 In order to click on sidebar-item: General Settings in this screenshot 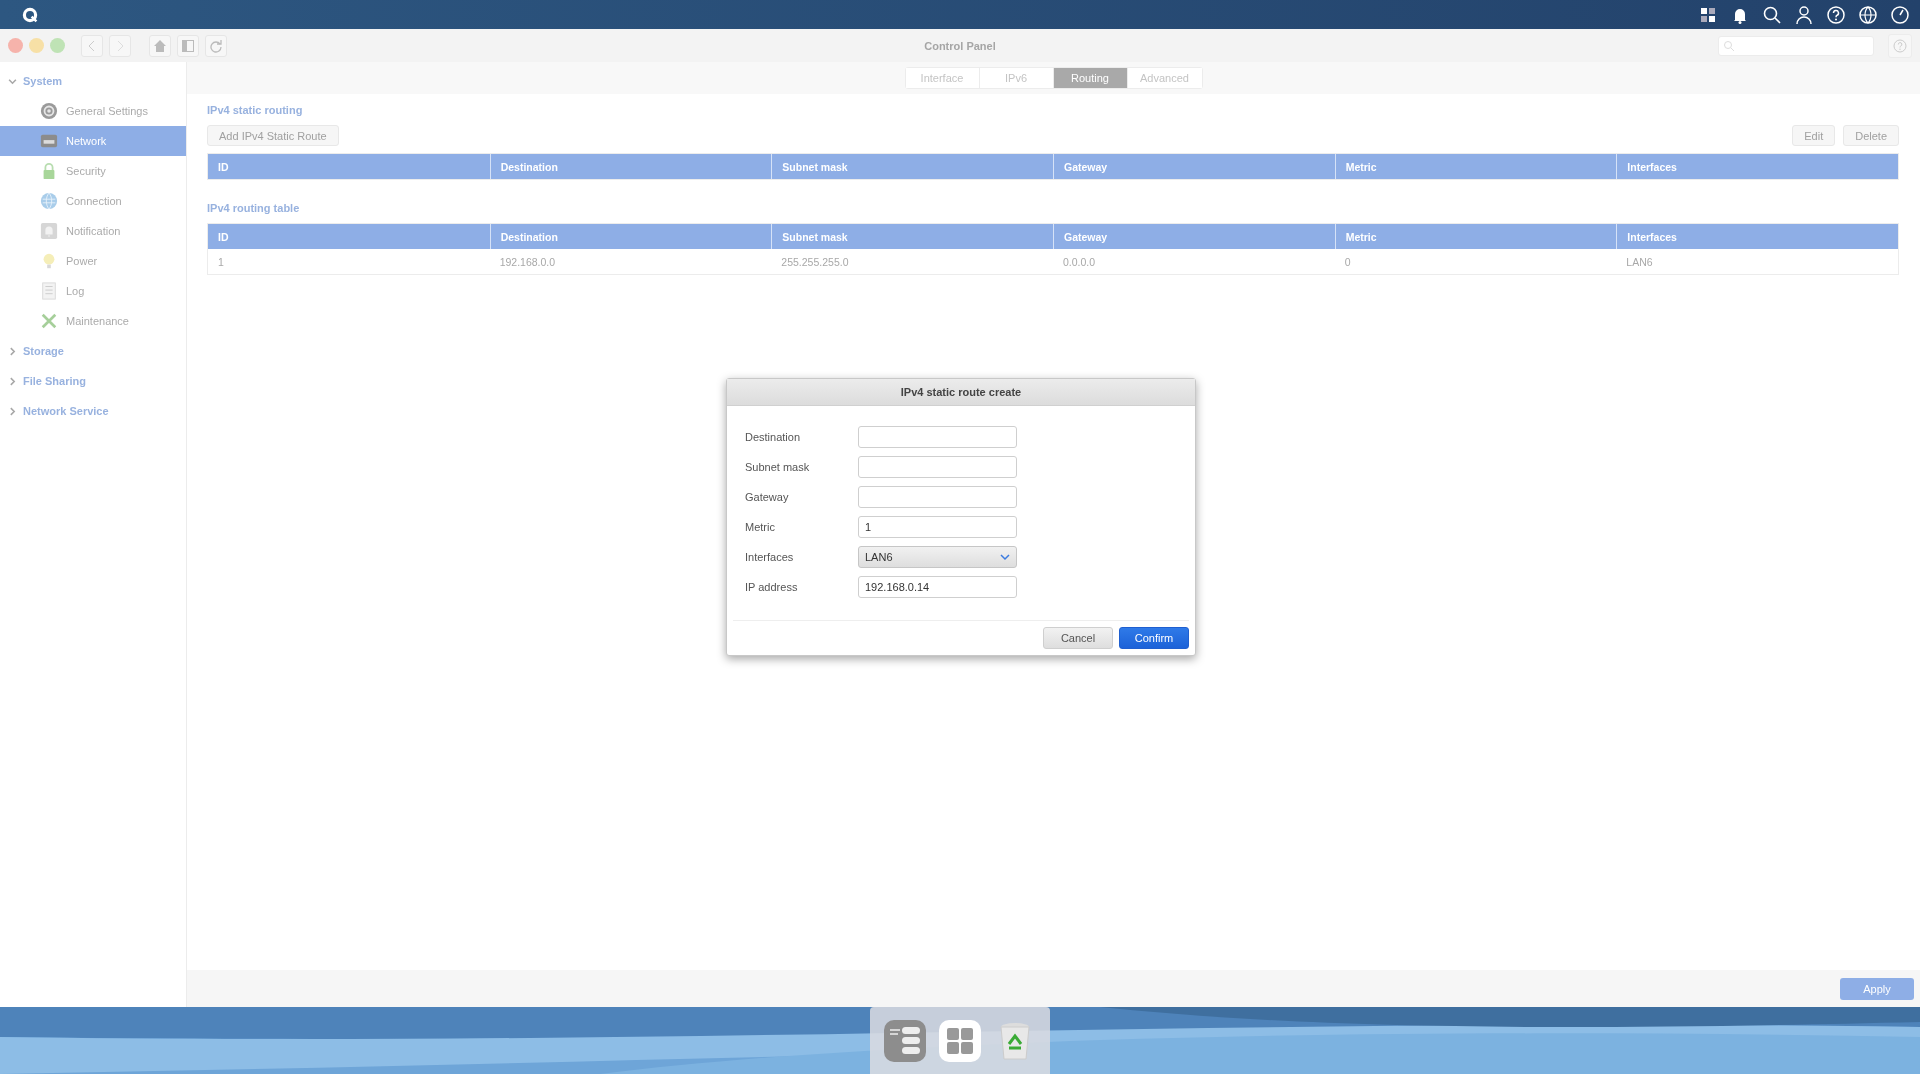, I will do `click(93, 111)`.